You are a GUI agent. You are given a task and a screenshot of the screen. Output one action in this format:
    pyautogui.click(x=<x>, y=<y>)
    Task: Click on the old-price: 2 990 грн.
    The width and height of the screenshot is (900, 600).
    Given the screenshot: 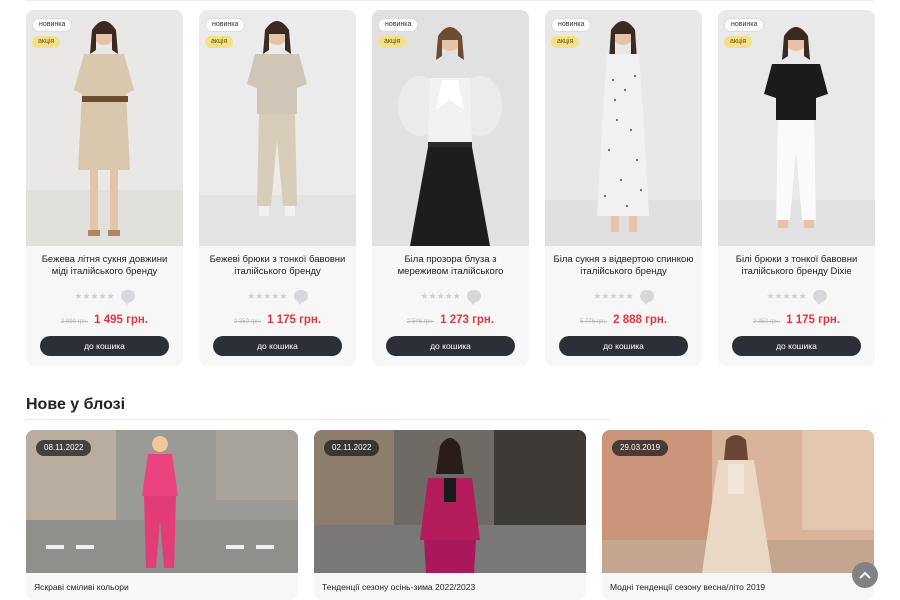 What is the action you would take?
    pyautogui.click(x=74, y=322)
    